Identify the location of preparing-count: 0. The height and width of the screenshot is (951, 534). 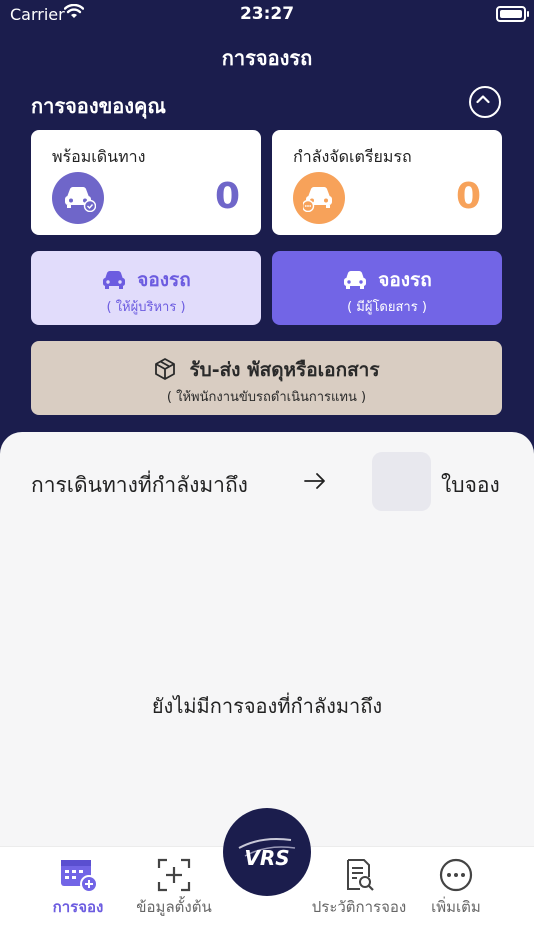
(468, 196).